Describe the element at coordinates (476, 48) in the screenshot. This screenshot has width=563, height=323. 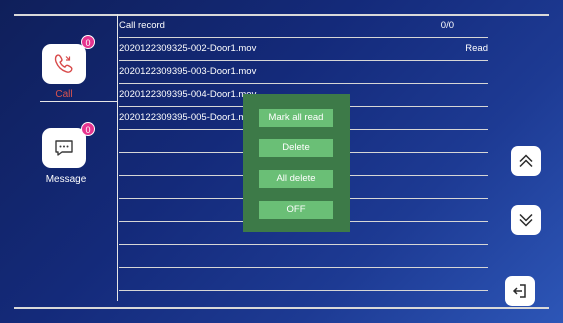
I see `record-status: Read` at that location.